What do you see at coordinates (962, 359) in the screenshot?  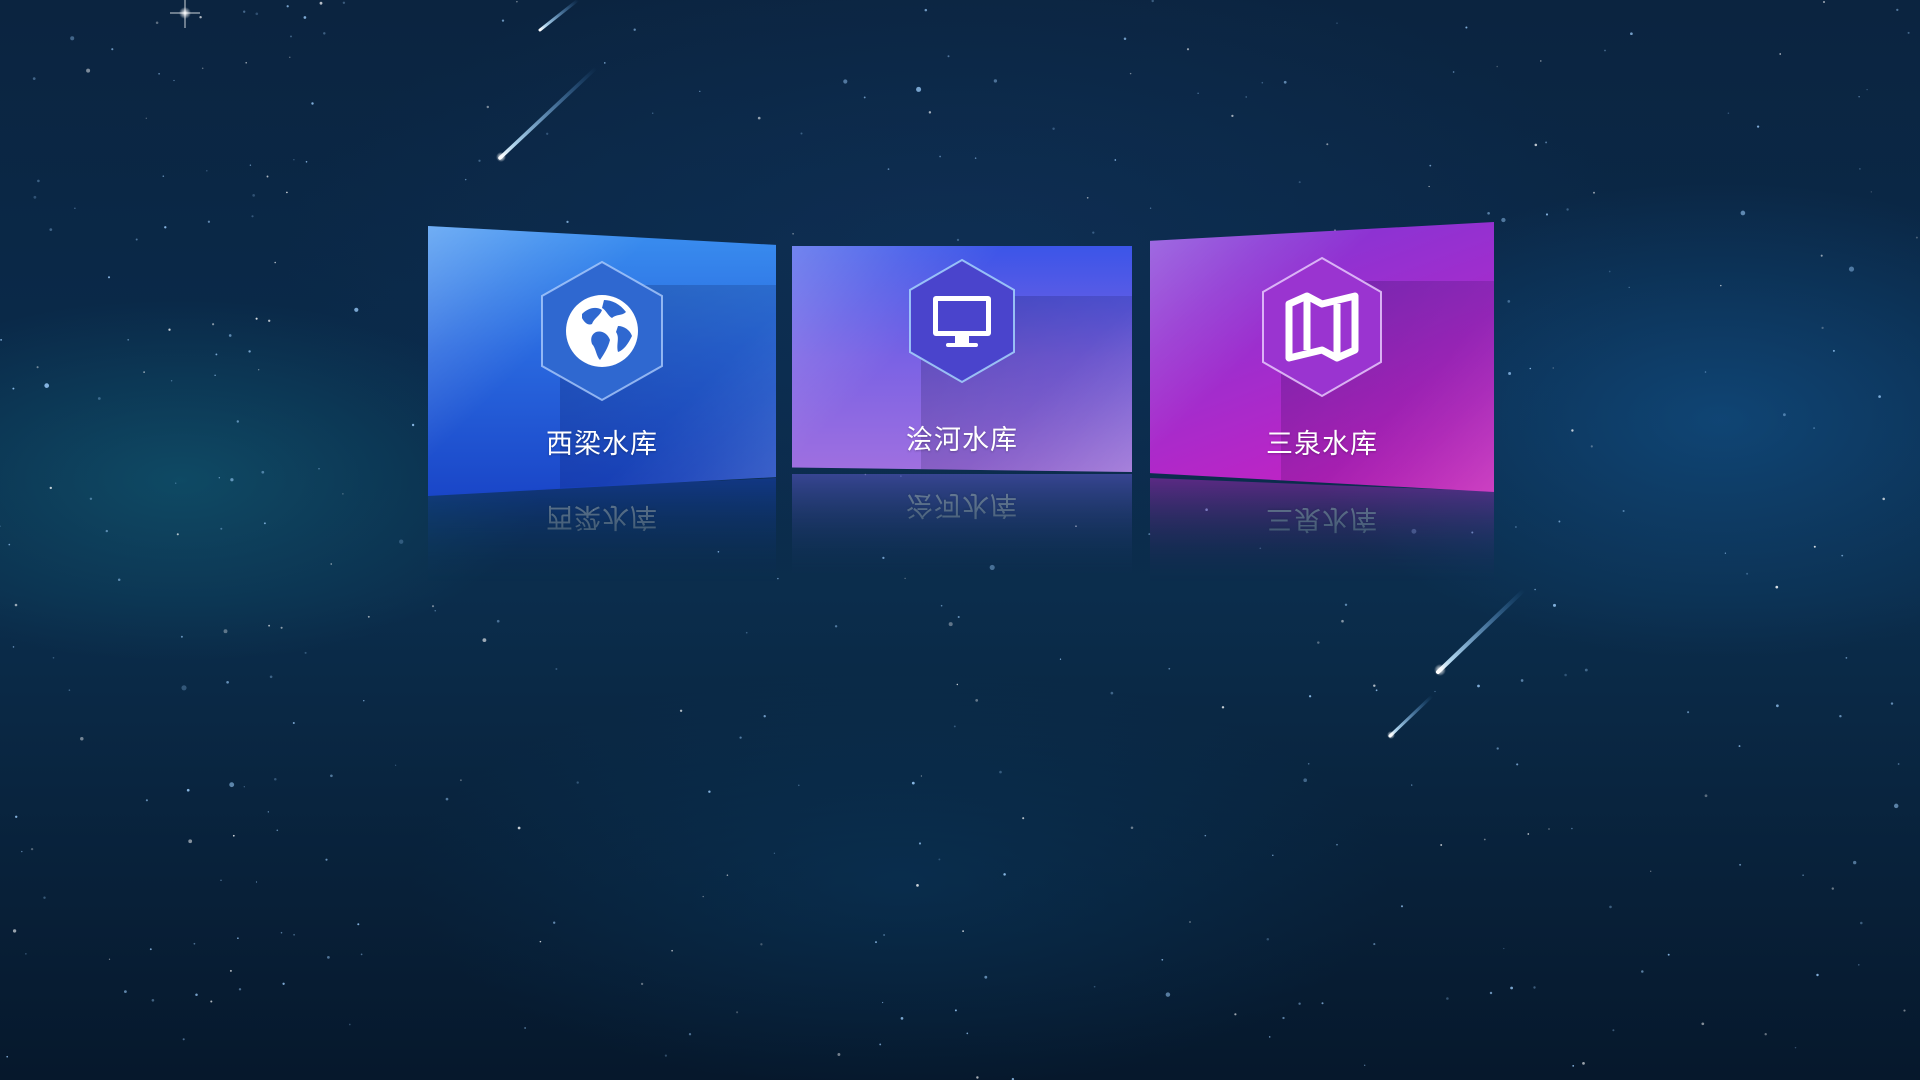 I see `reservoir-card-huihe: 浍河水库` at bounding box center [962, 359].